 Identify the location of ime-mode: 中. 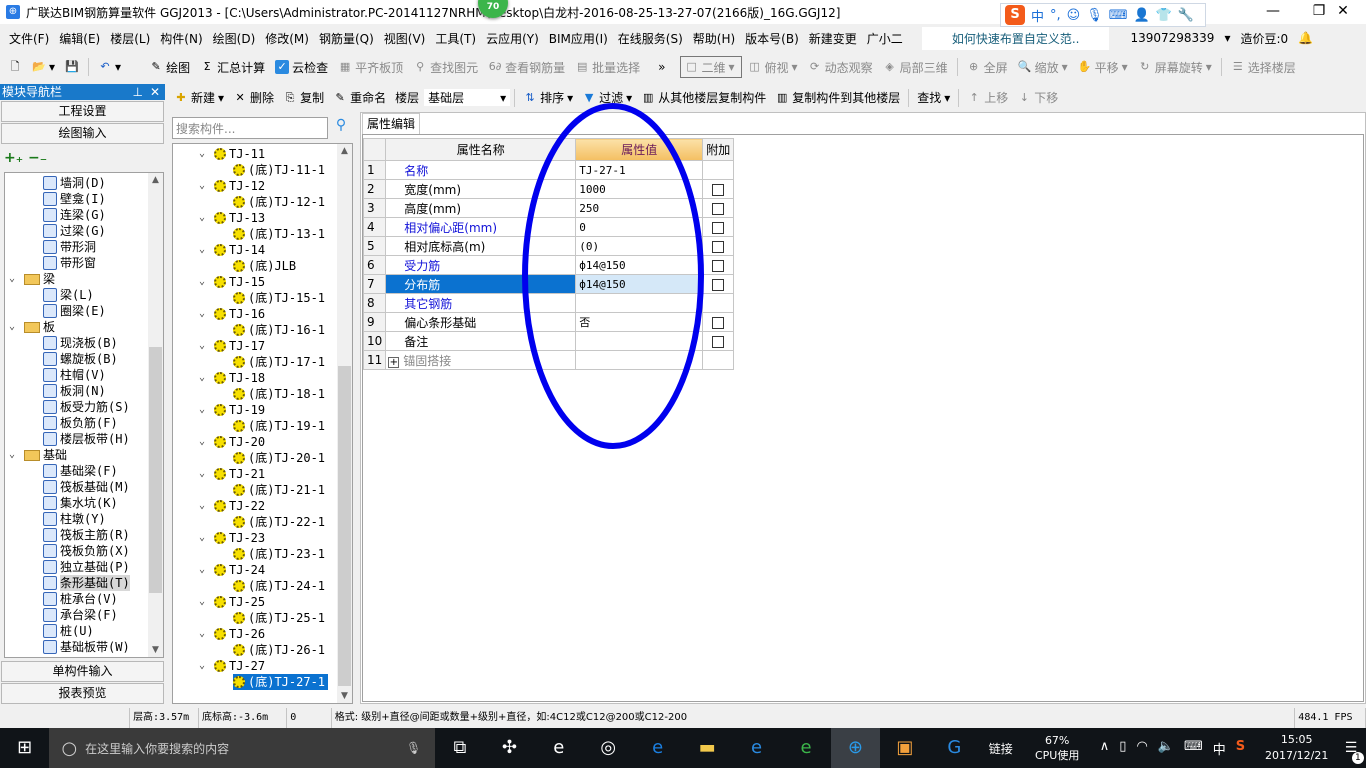
(1037, 15).